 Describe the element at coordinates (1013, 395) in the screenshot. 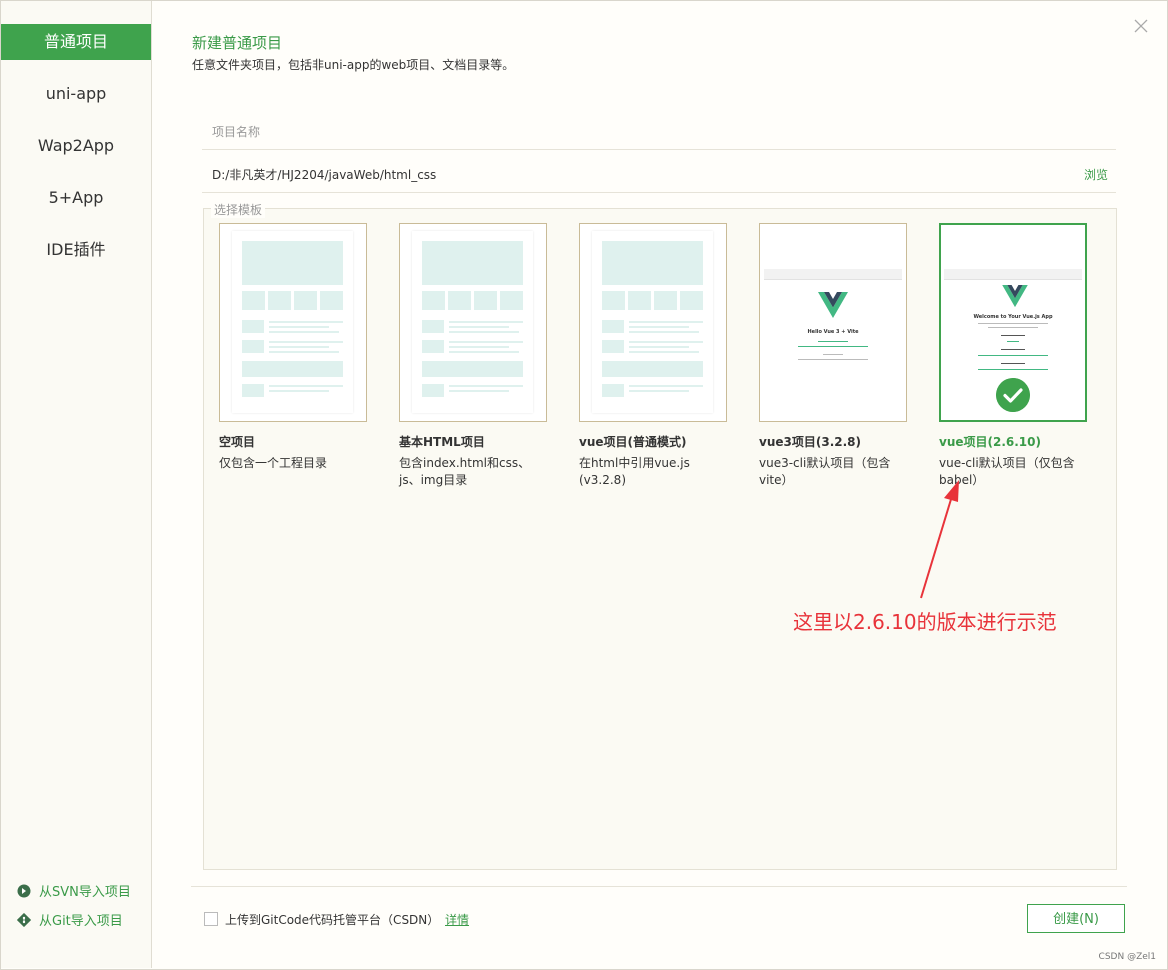

I see `selected-check-icon` at that location.